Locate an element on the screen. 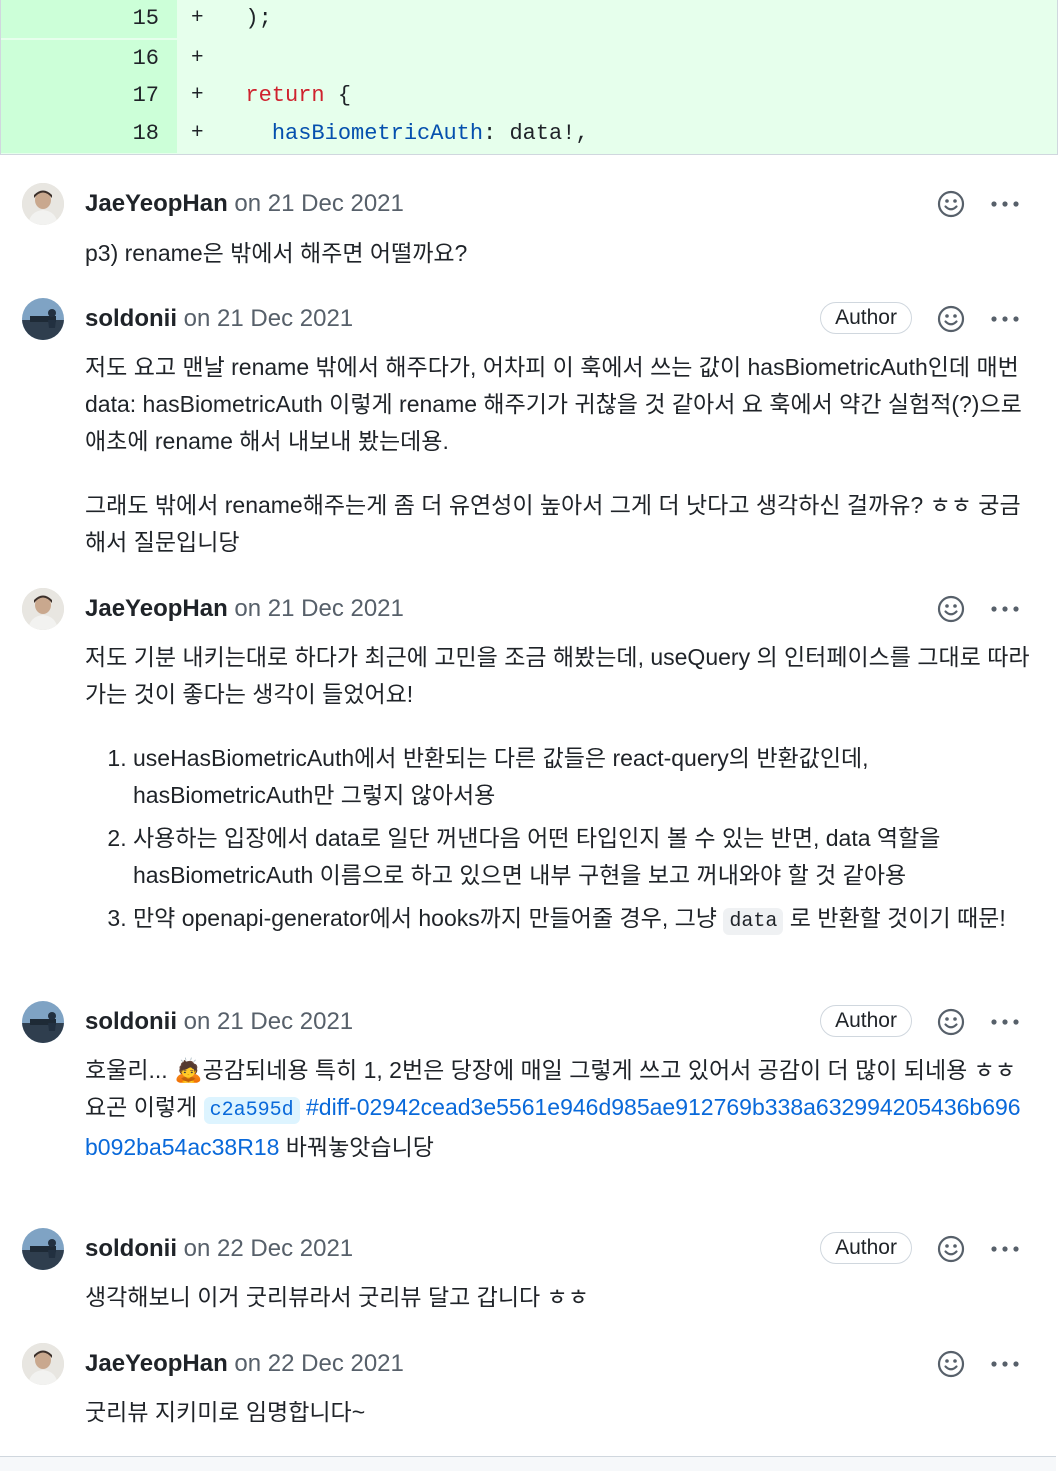 The width and height of the screenshot is (1064, 1471). line-number: 16 is located at coordinates (146, 59).